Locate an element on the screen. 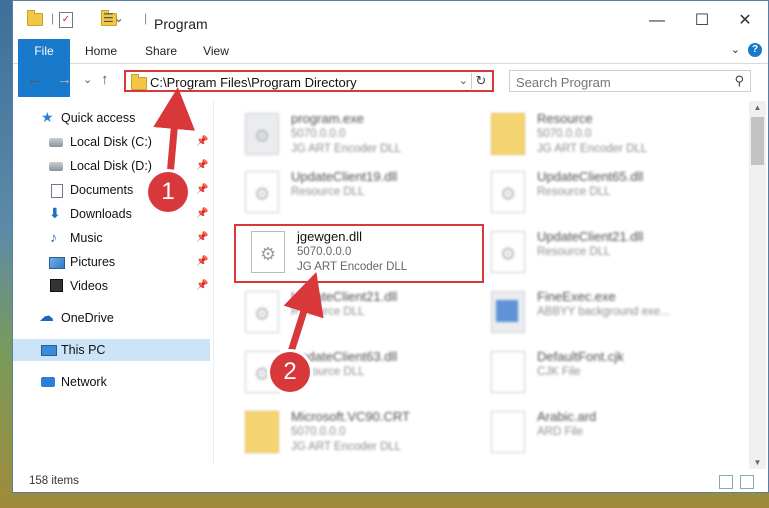  step-1-badge: 1 is located at coordinates (168, 192).